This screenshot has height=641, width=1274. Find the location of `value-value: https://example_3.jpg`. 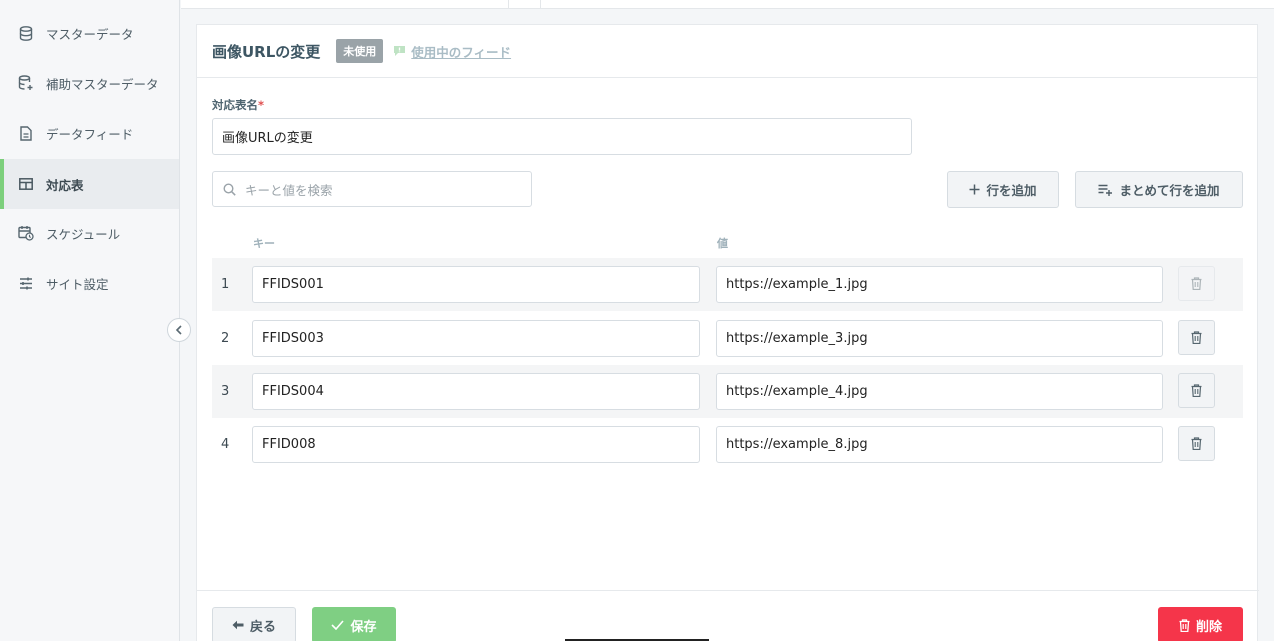

value-value: https://example_3.jpg is located at coordinates (797, 338).